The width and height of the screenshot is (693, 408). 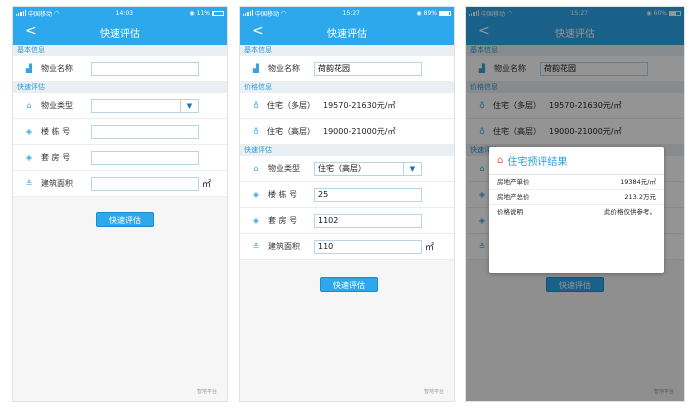 I want to click on price-range: 19000-21000元/㎡, so click(x=359, y=131).